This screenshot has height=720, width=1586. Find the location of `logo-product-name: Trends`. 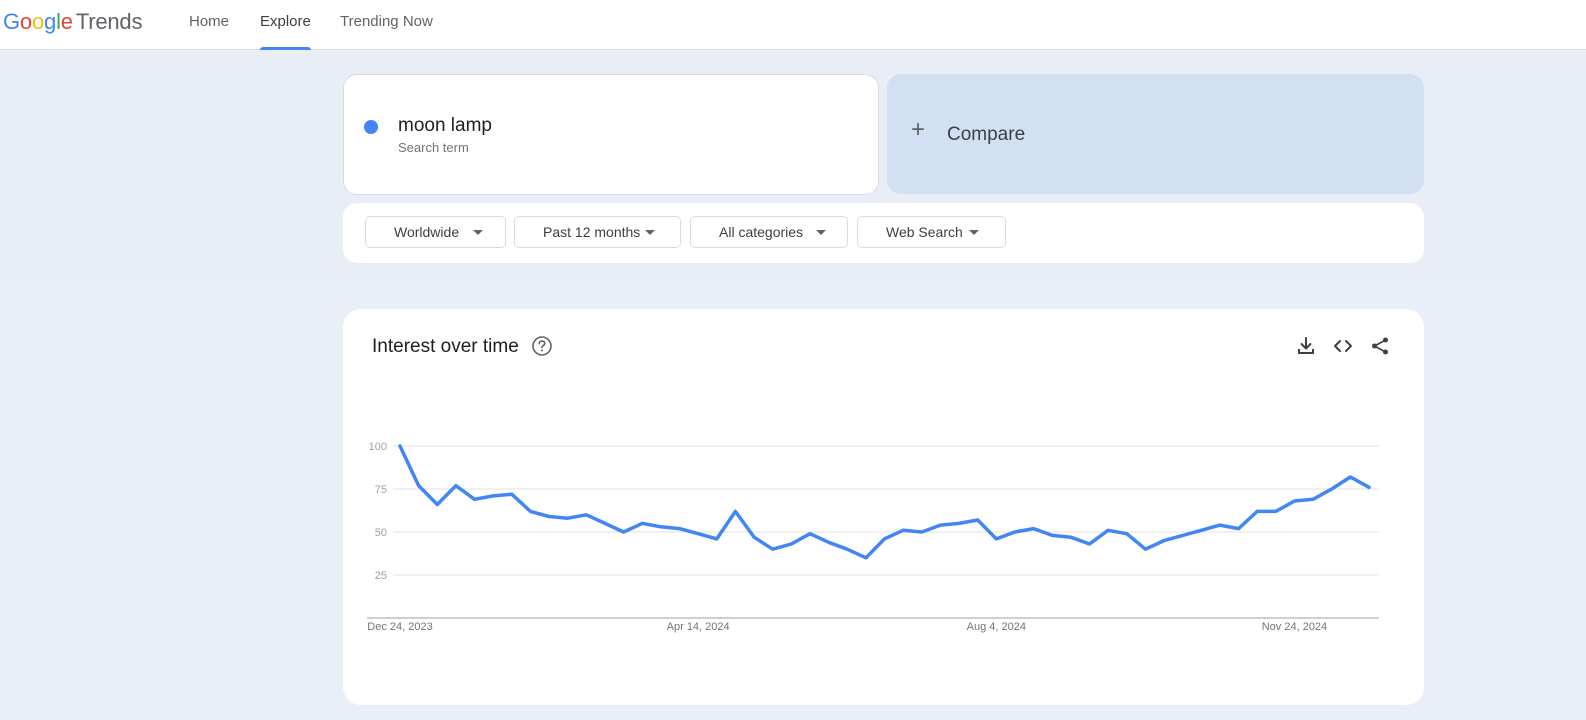

logo-product-name: Trends is located at coordinates (109, 21).